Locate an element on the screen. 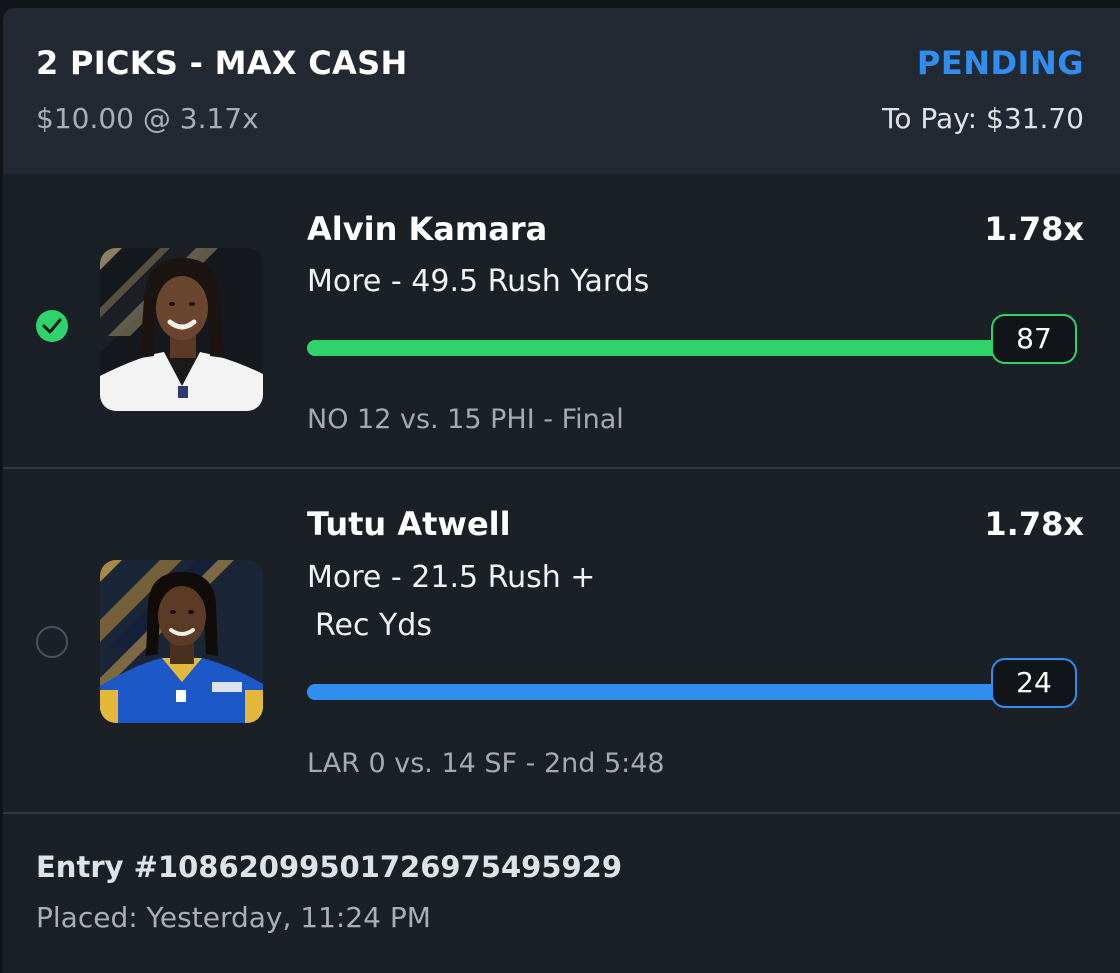 This screenshot has height=973, width=1120. entry-status-badge: PENDING is located at coordinates (1000, 63).